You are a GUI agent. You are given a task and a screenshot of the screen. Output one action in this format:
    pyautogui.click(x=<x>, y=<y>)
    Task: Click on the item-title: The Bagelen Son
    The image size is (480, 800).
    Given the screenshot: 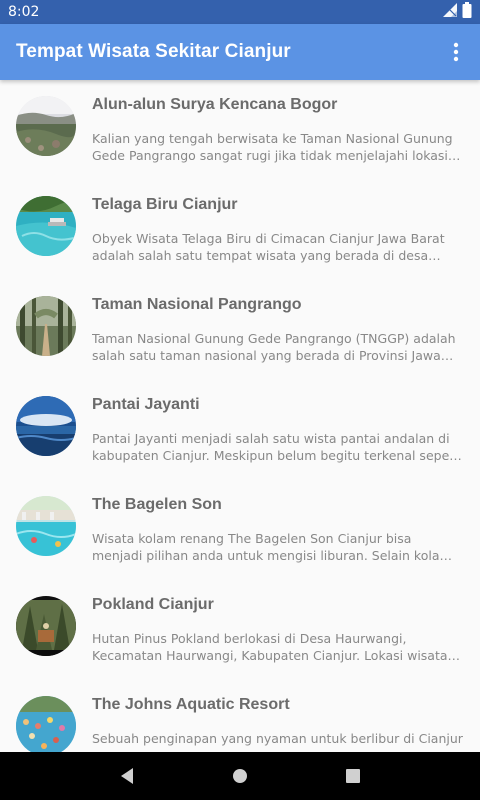 What is the action you would take?
    pyautogui.click(x=157, y=504)
    